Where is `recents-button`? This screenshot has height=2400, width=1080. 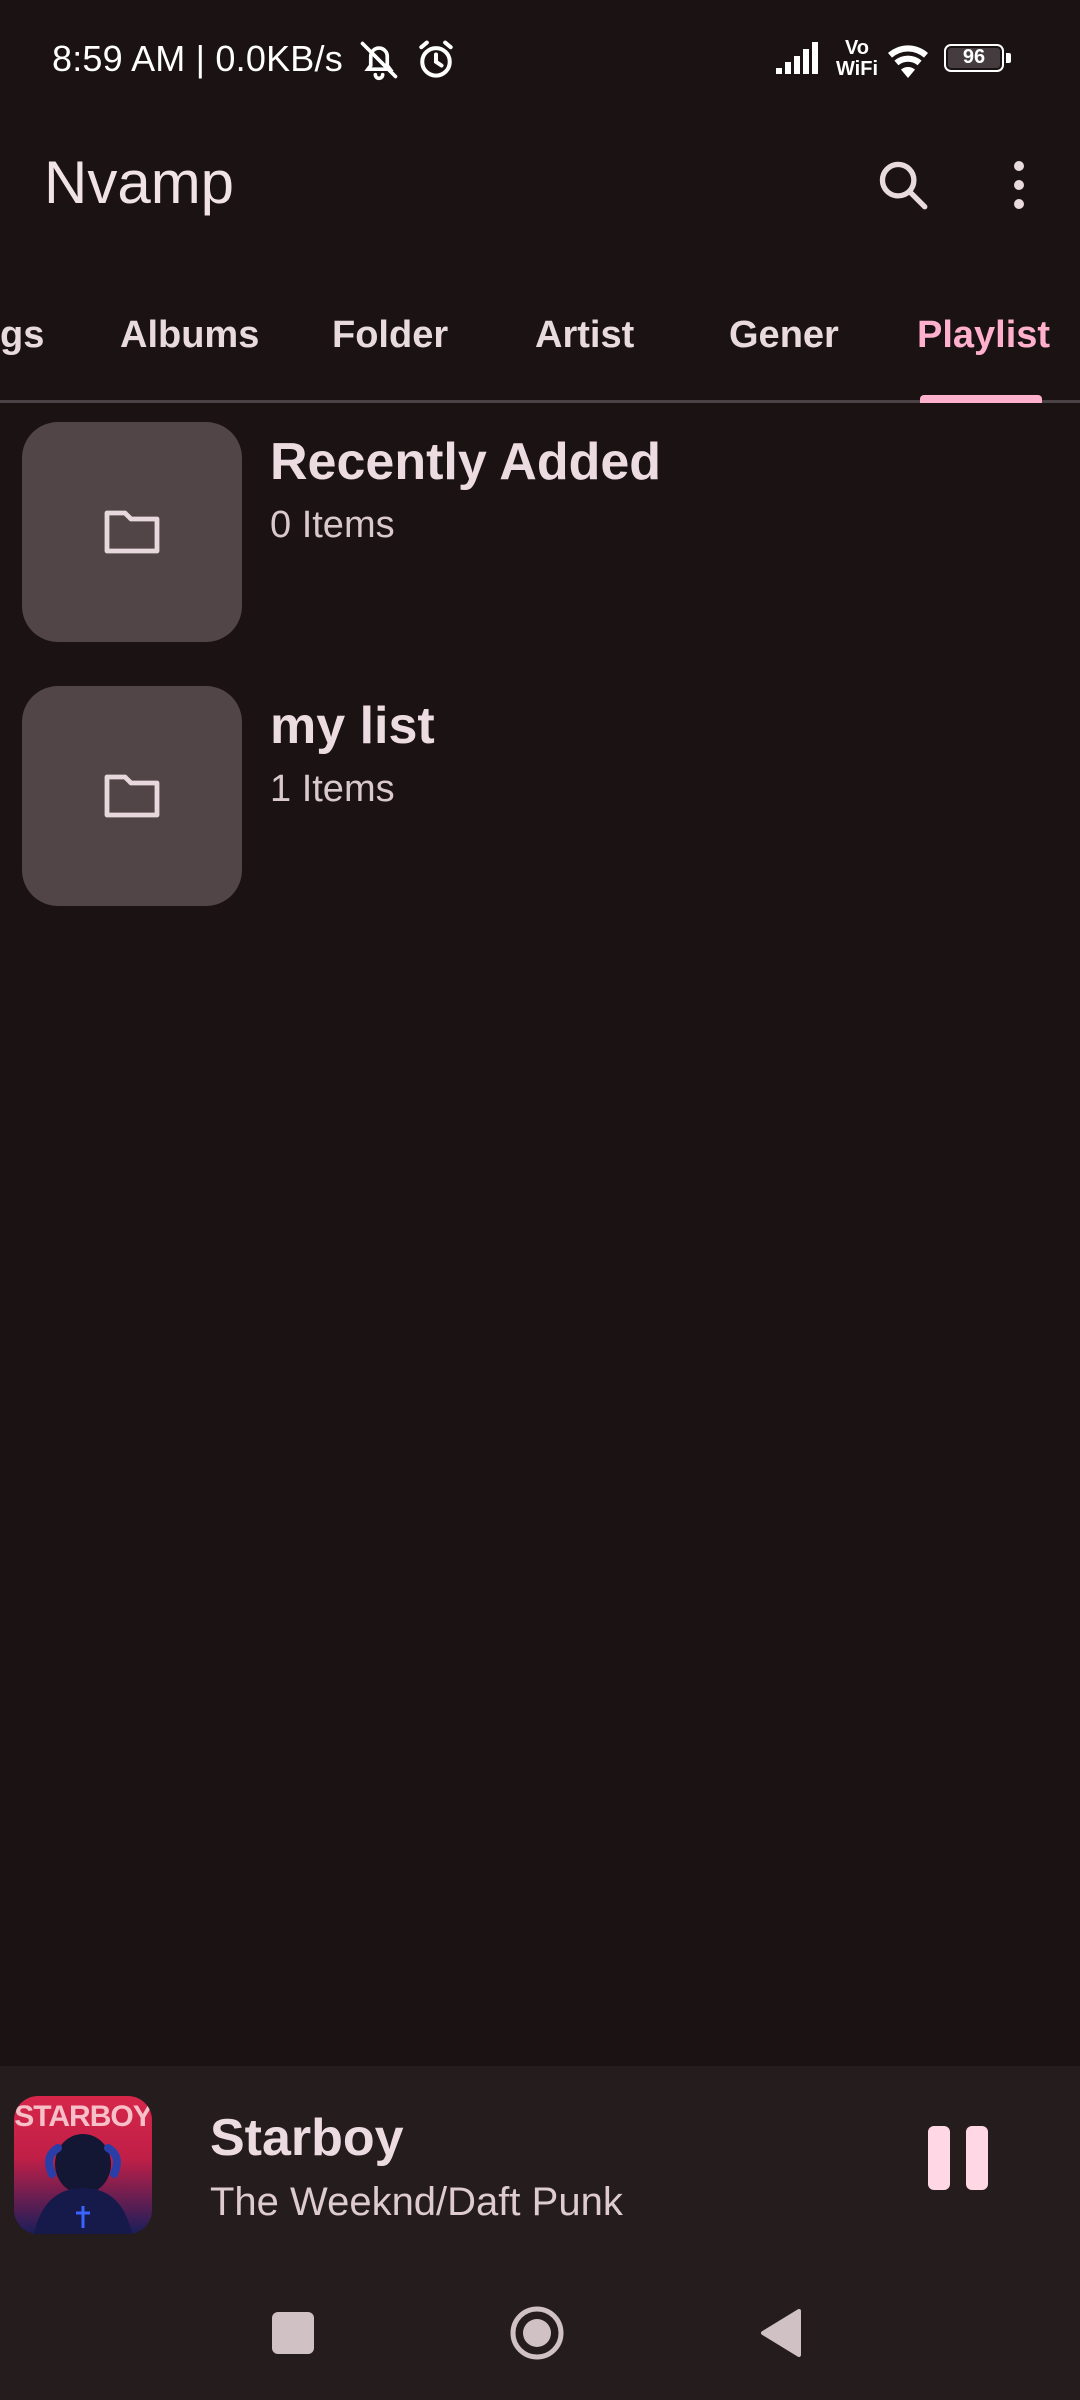
recents-button is located at coordinates (293, 2333).